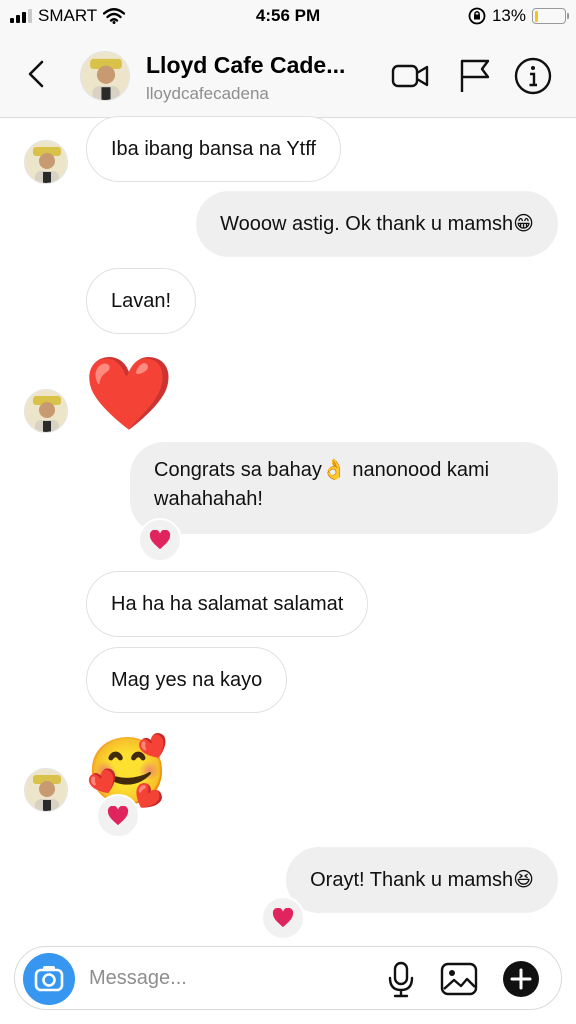 This screenshot has height=1024, width=576. I want to click on chat-header: Lloyd Cafe Cade... lloydcafecadena, so click(288, 76).